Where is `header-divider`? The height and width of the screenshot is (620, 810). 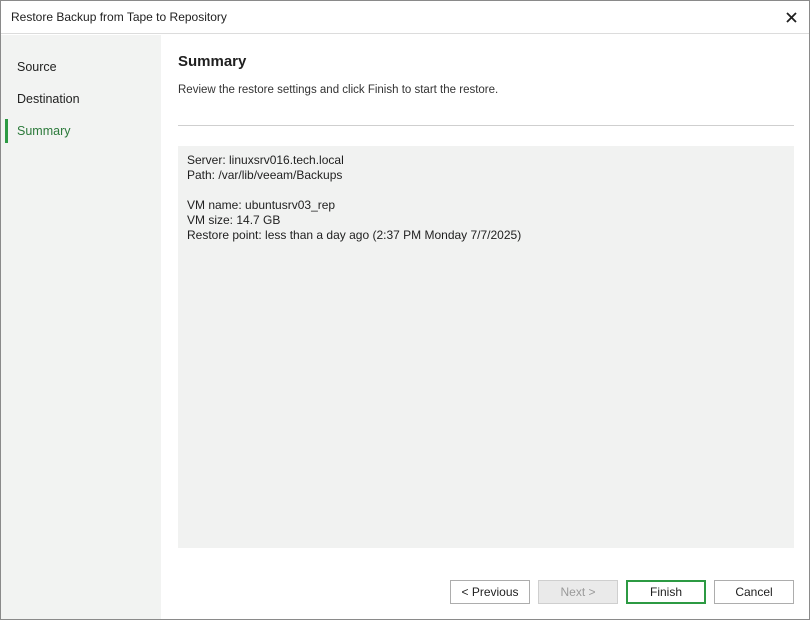 header-divider is located at coordinates (486, 125).